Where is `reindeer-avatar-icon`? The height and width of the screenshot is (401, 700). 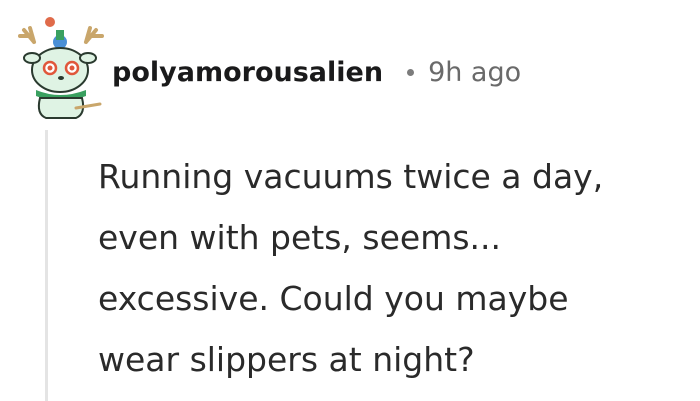 reindeer-avatar-icon is located at coordinates (61, 68).